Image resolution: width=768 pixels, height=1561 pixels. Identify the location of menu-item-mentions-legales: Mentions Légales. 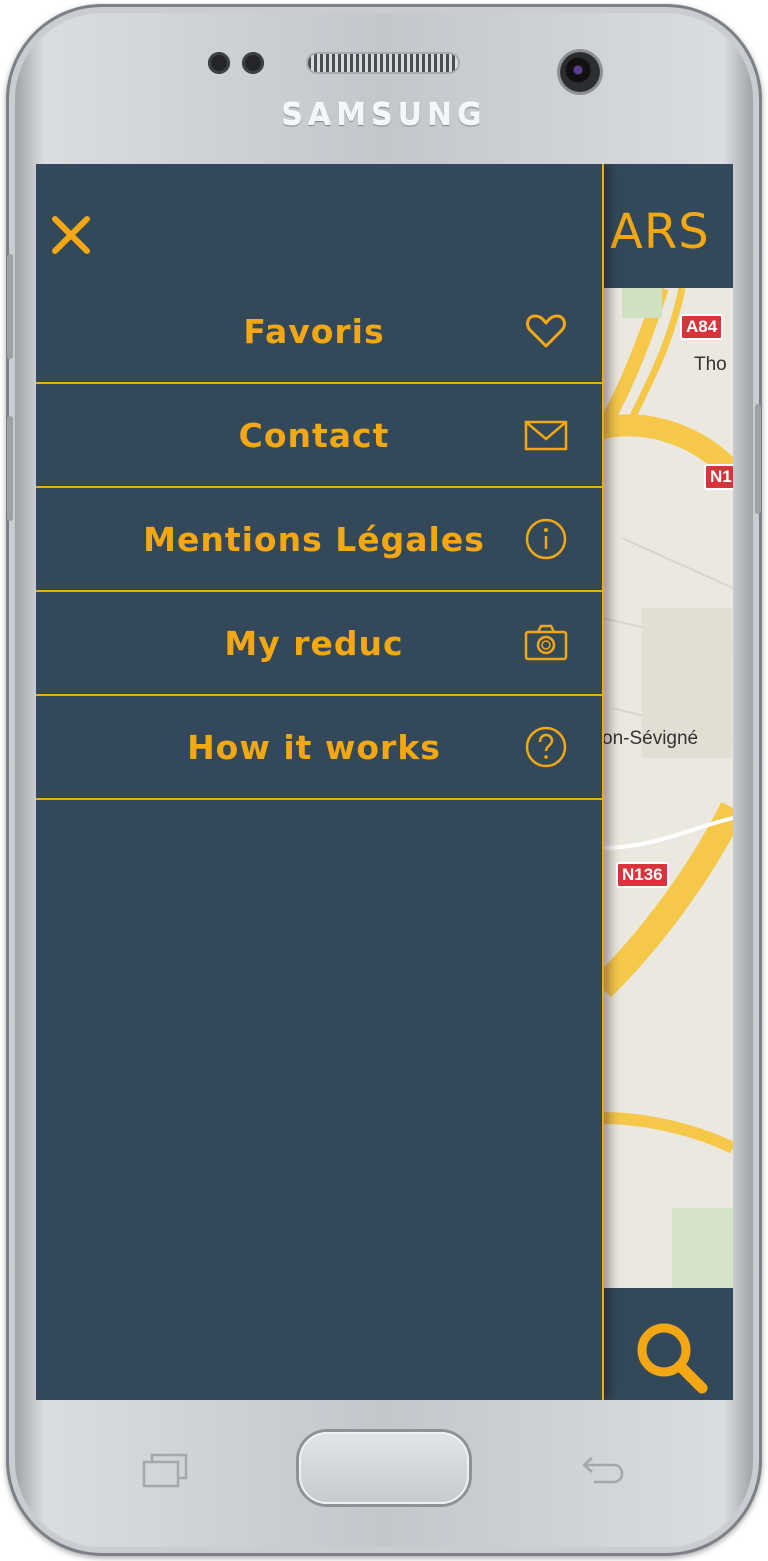
(319, 540).